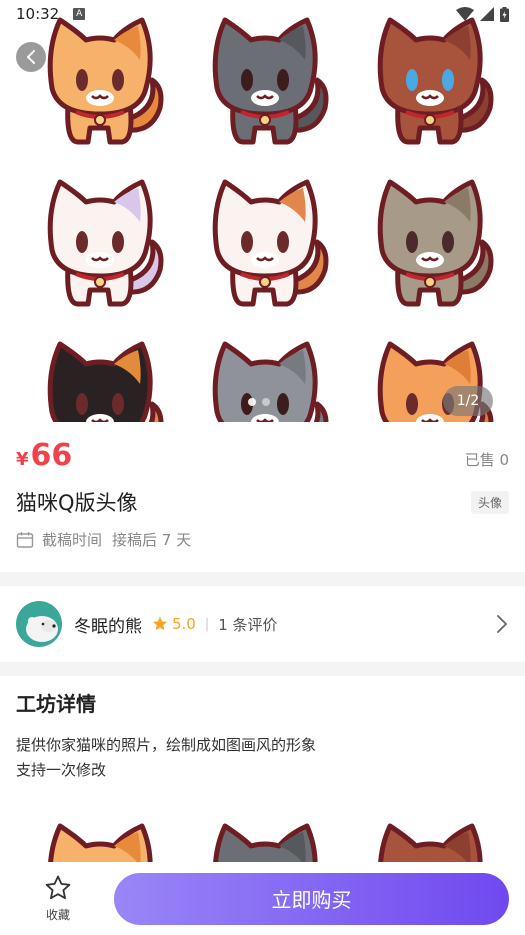  What do you see at coordinates (38, 14) in the screenshot?
I see `status-time: 10:32` at bounding box center [38, 14].